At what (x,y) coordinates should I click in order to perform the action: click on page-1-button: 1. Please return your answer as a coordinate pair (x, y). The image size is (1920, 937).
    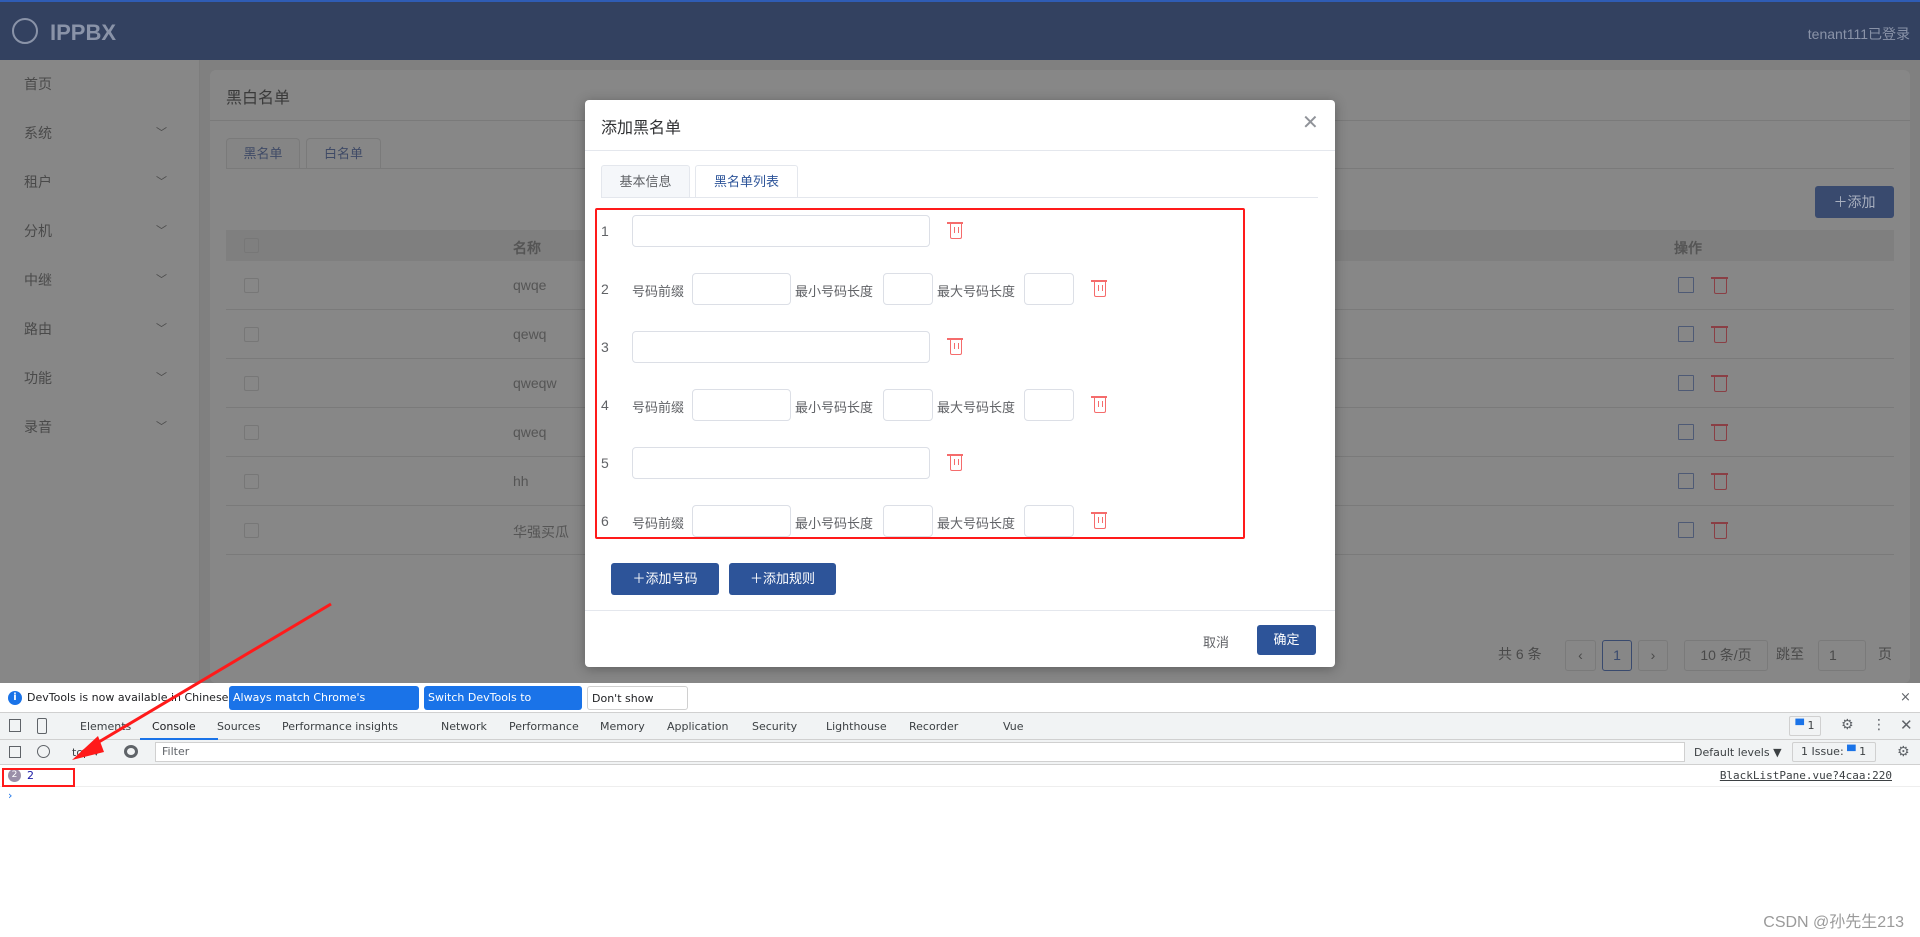
    Looking at the image, I should click on (1617, 655).